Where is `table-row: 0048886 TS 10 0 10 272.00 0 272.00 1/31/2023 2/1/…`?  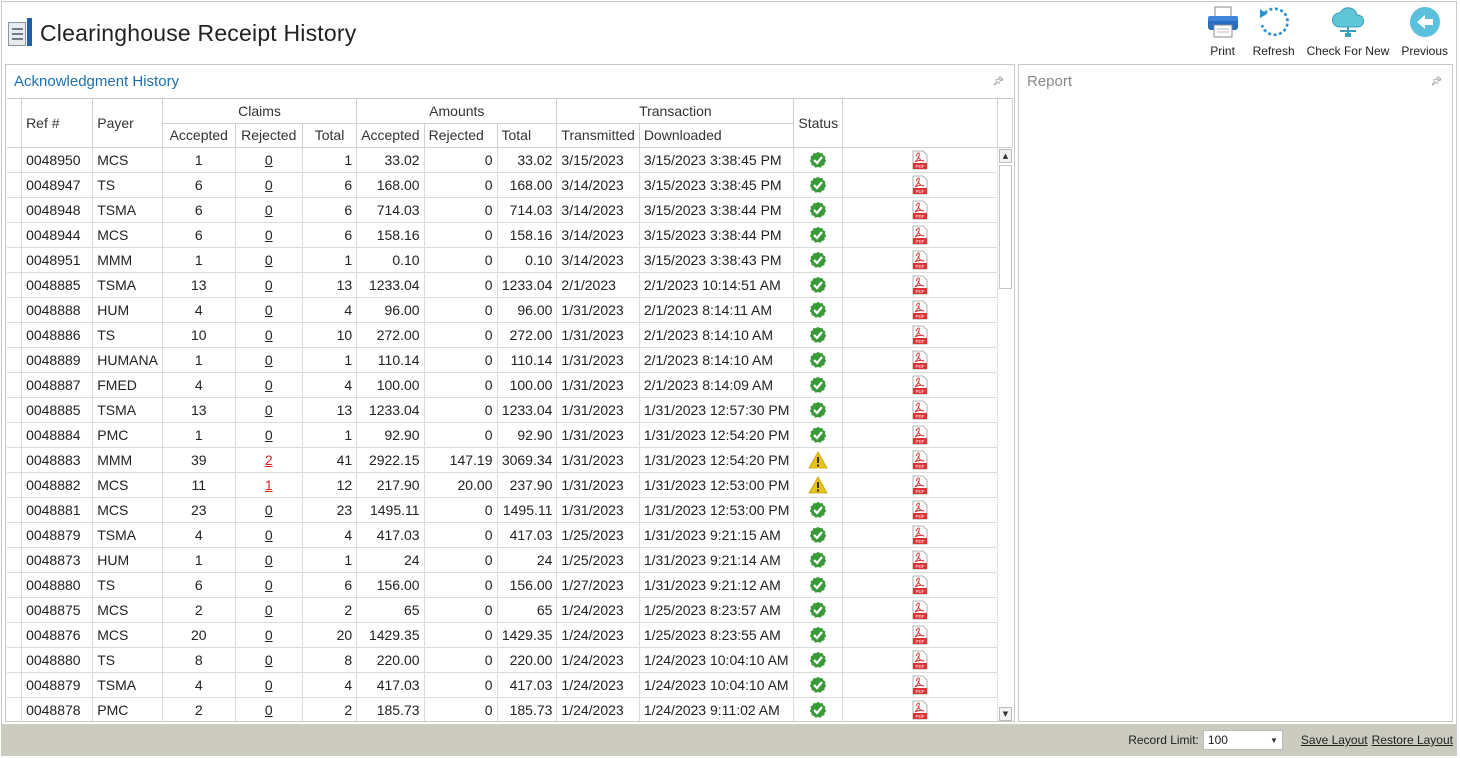 table-row: 0048886 TS 10 0 10 272.00 0 272.00 1/31/2023 2/1/… is located at coordinates (510, 335).